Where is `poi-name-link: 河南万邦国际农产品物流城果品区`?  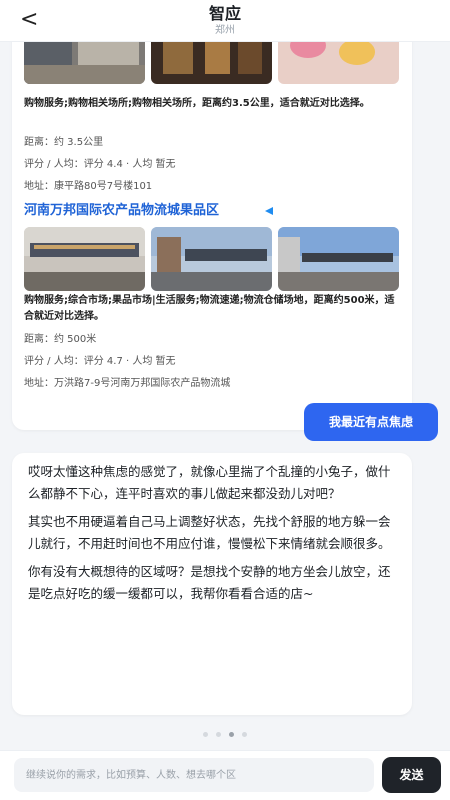
poi-name-link: 河南万邦国际农产品物流城果品区 is located at coordinates (121, 211).